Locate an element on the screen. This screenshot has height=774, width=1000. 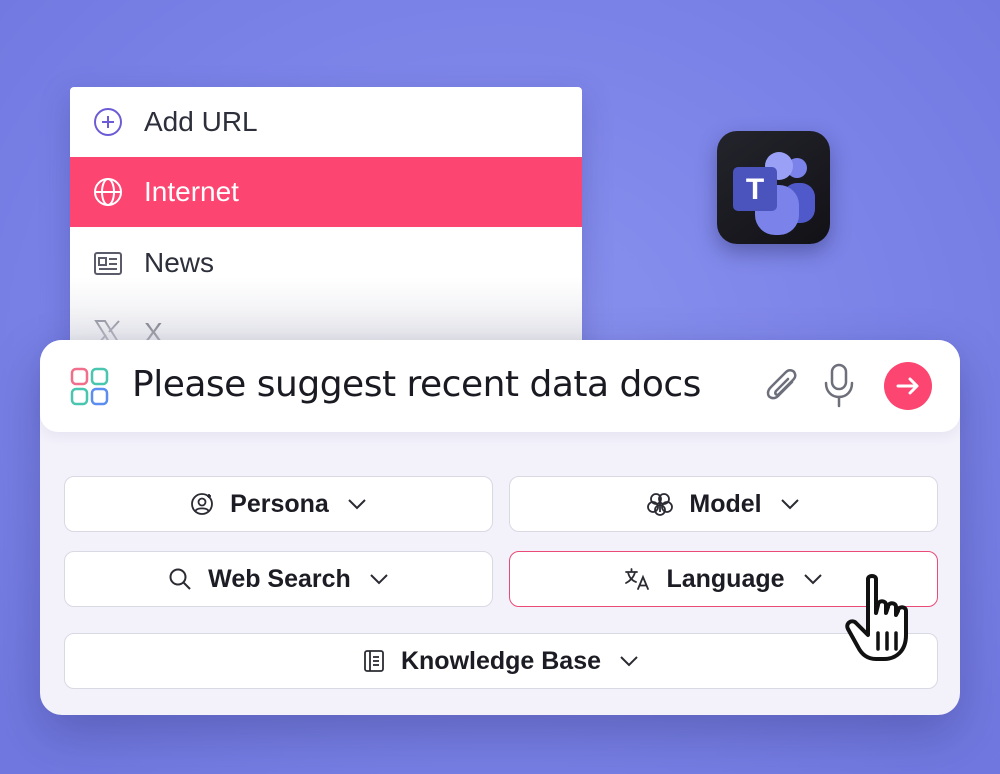
paperclip-icon is located at coordinates (782, 388).